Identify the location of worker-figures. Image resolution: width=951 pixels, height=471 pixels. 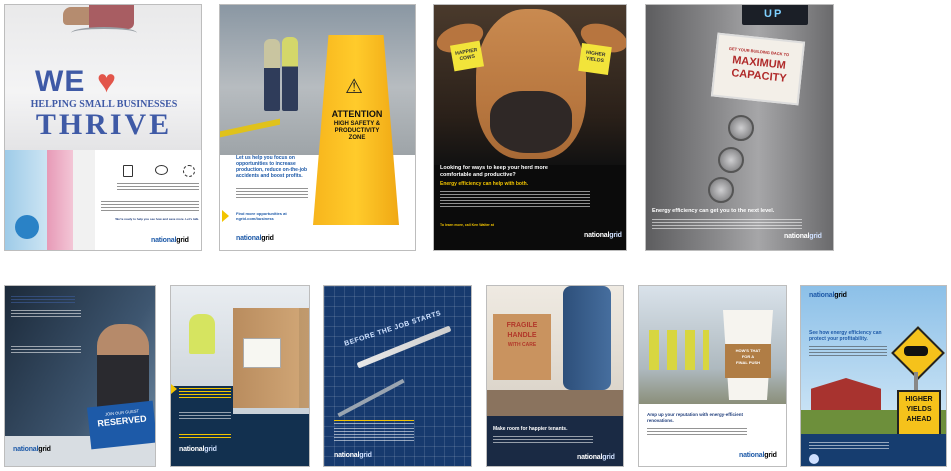
(679, 350).